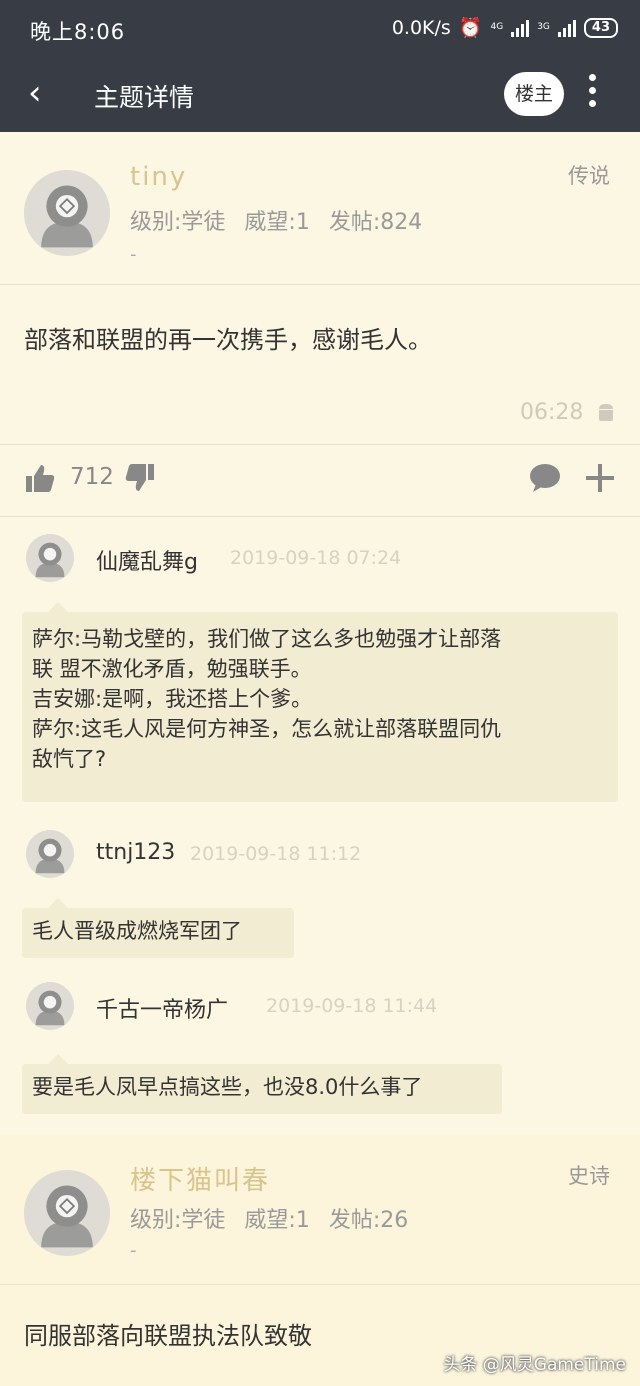 The image size is (640, 1386). Describe the element at coordinates (543, 27) in the screenshot. I see `network-type-2: 3G` at that location.